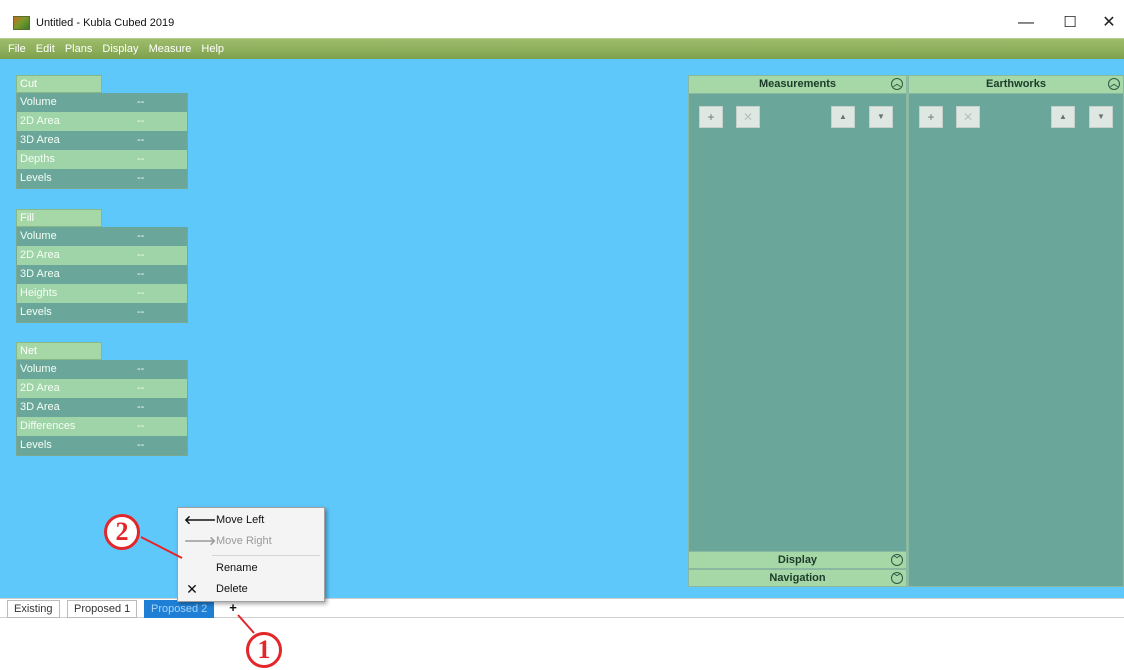  What do you see at coordinates (251, 554) in the screenshot?
I see `tab-context-menu: 🡐 Move Left 🡒 Move Right Rename ✕ Delete` at bounding box center [251, 554].